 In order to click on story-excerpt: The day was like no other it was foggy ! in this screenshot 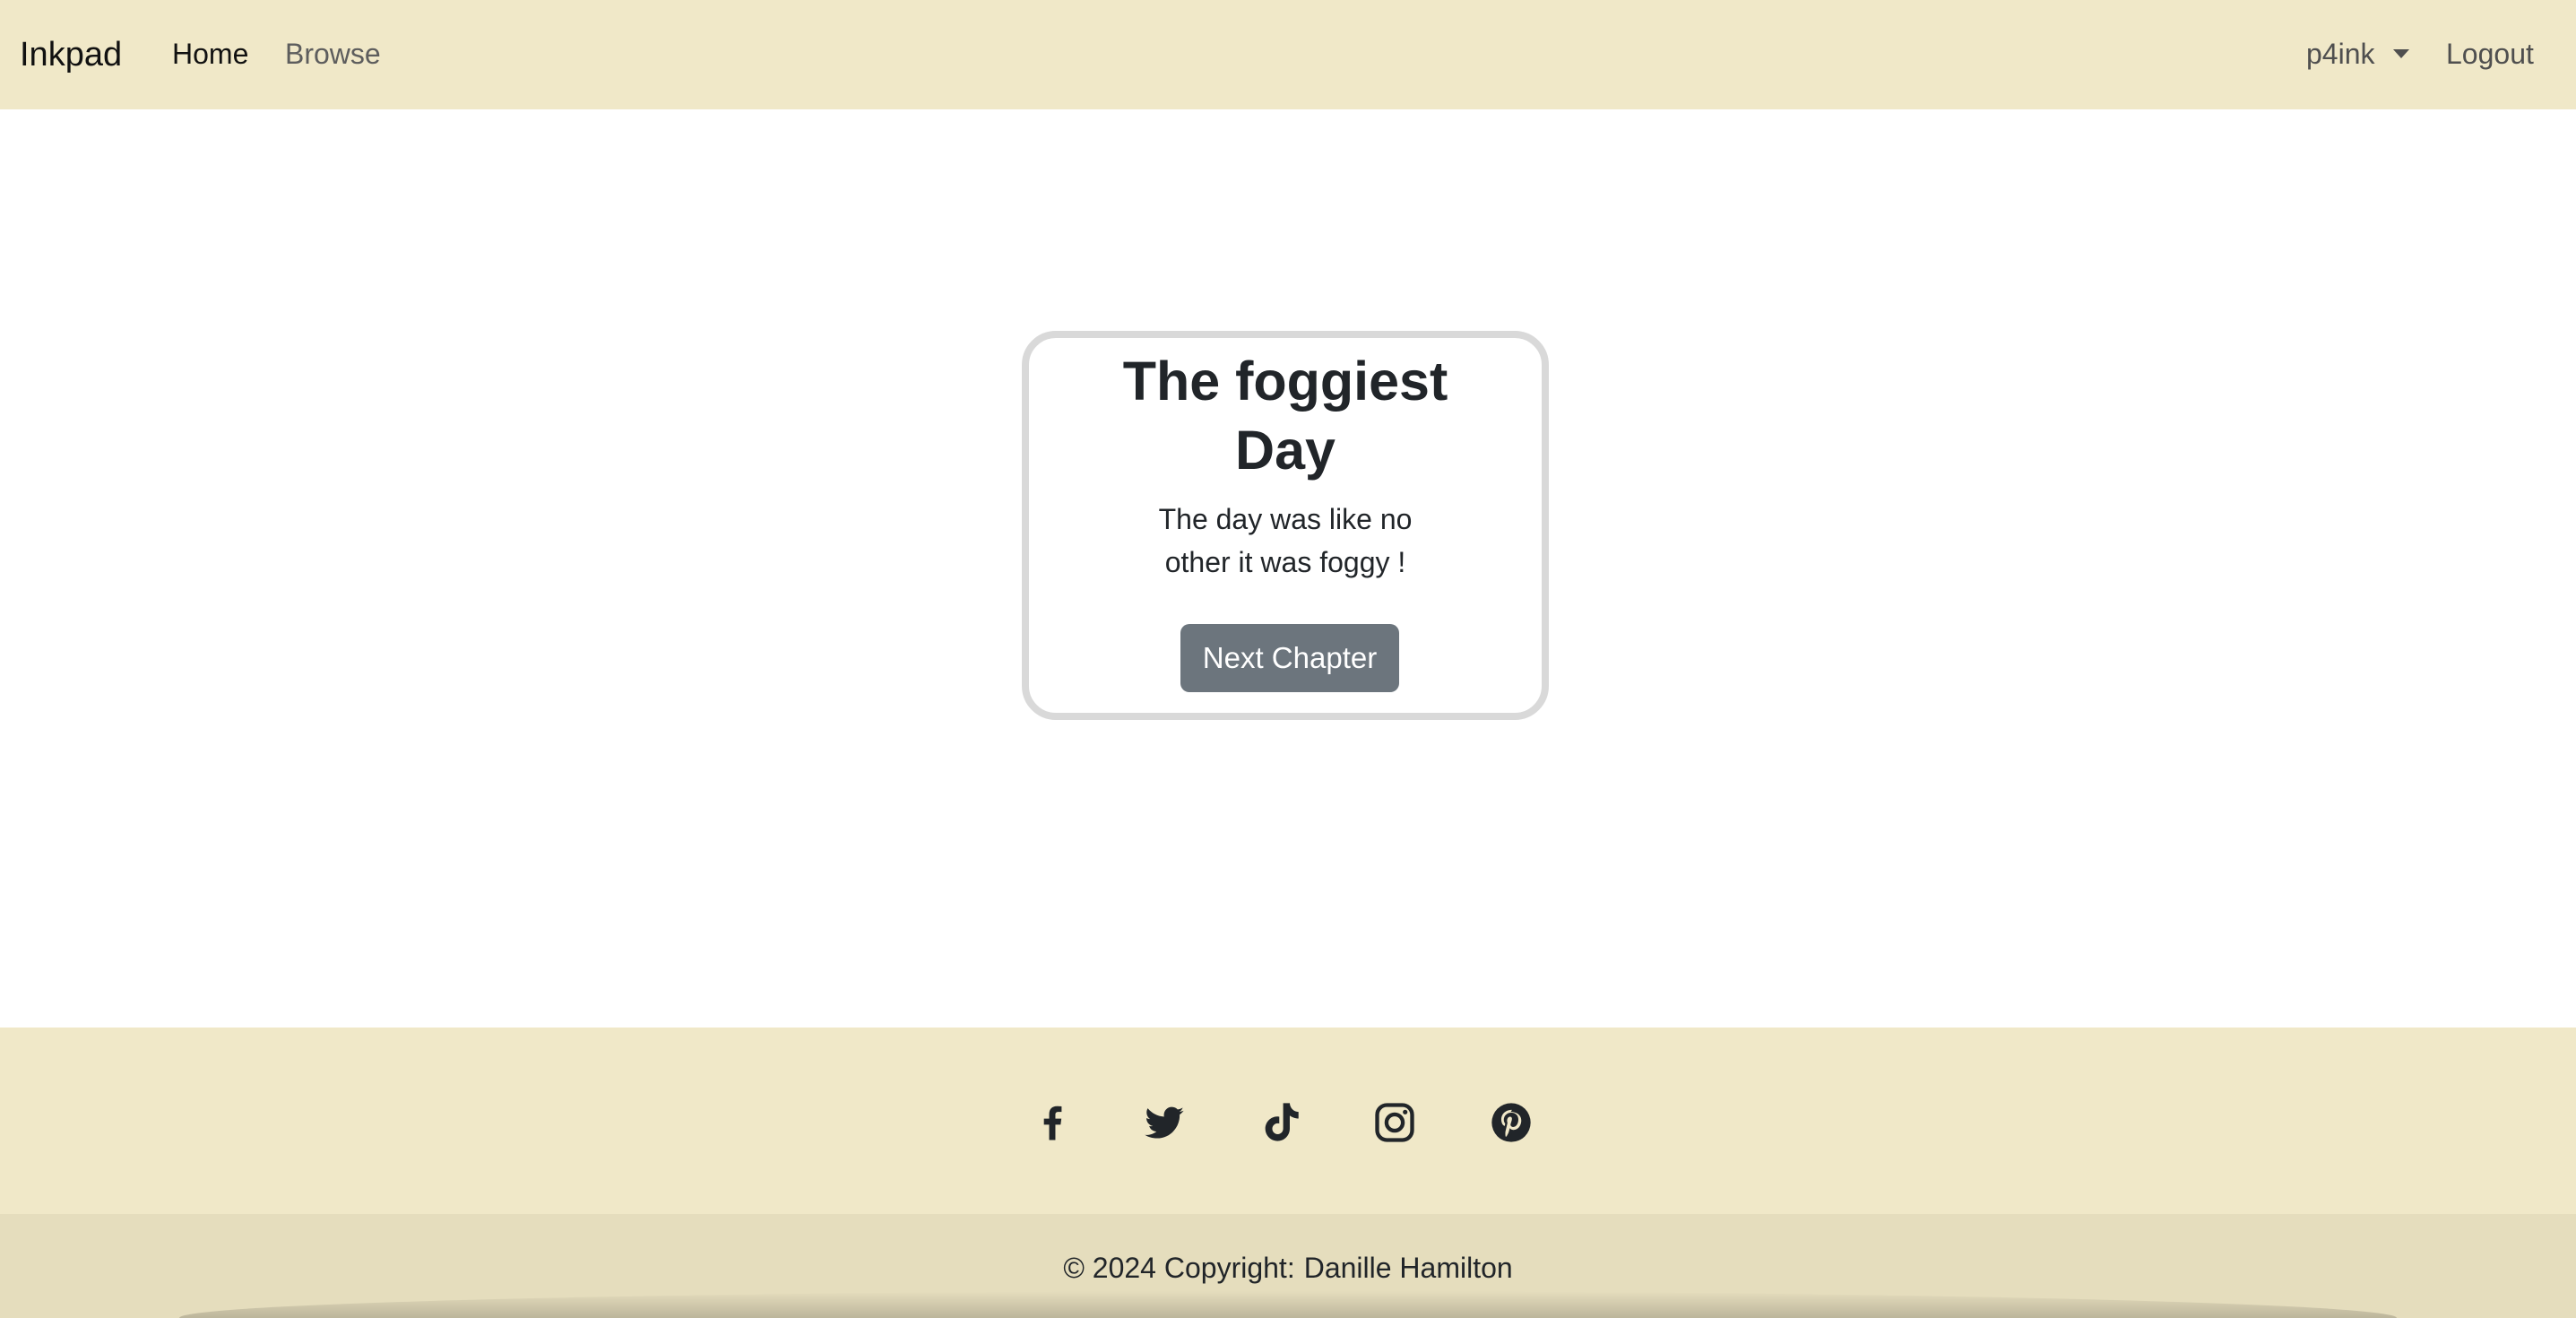, I will do `click(1285, 541)`.